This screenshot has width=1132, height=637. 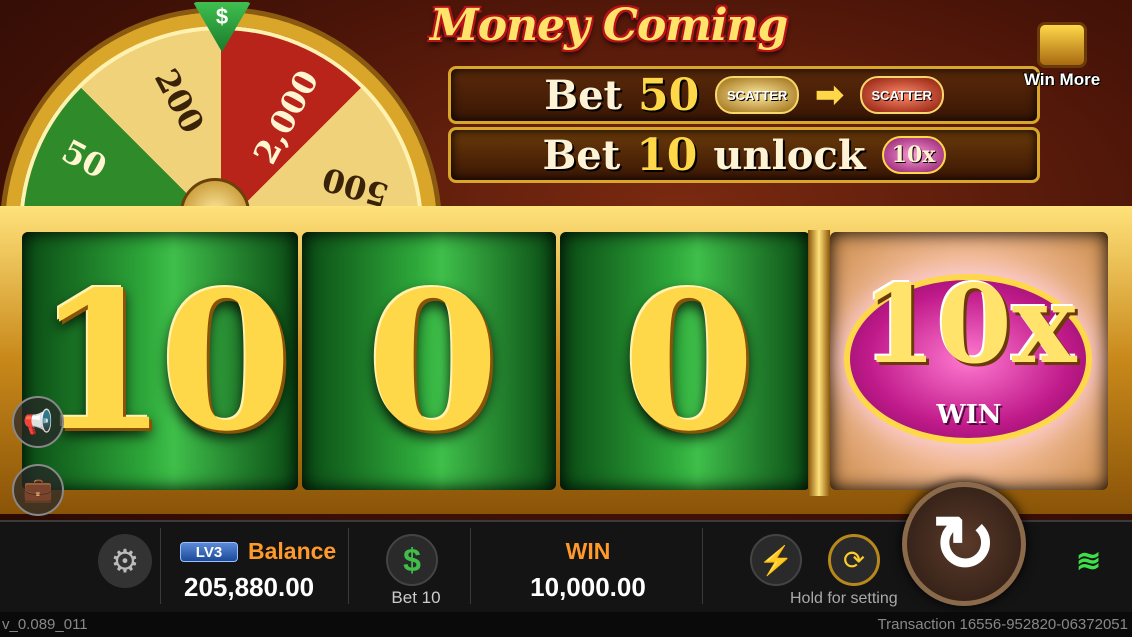 What do you see at coordinates (669, 95) in the screenshot?
I see `bet-amount: 50` at bounding box center [669, 95].